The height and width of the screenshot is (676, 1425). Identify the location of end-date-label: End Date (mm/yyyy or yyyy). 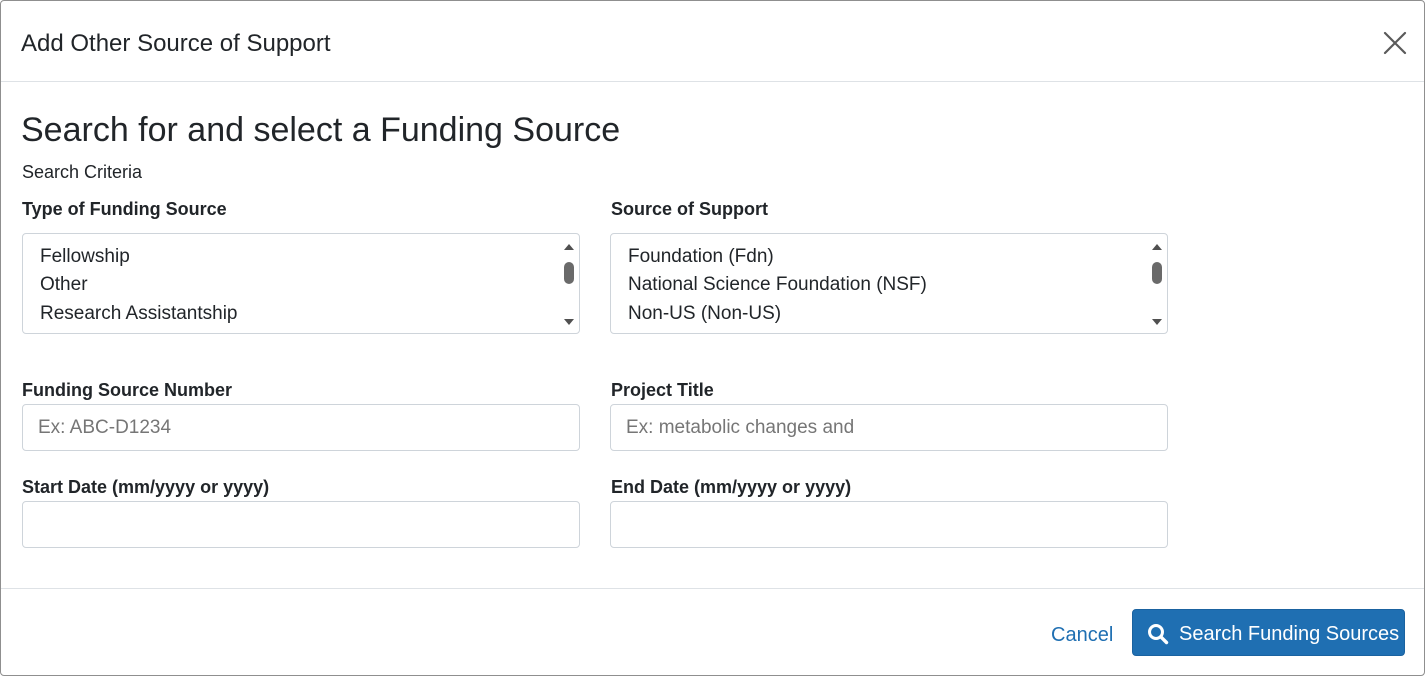
(731, 487).